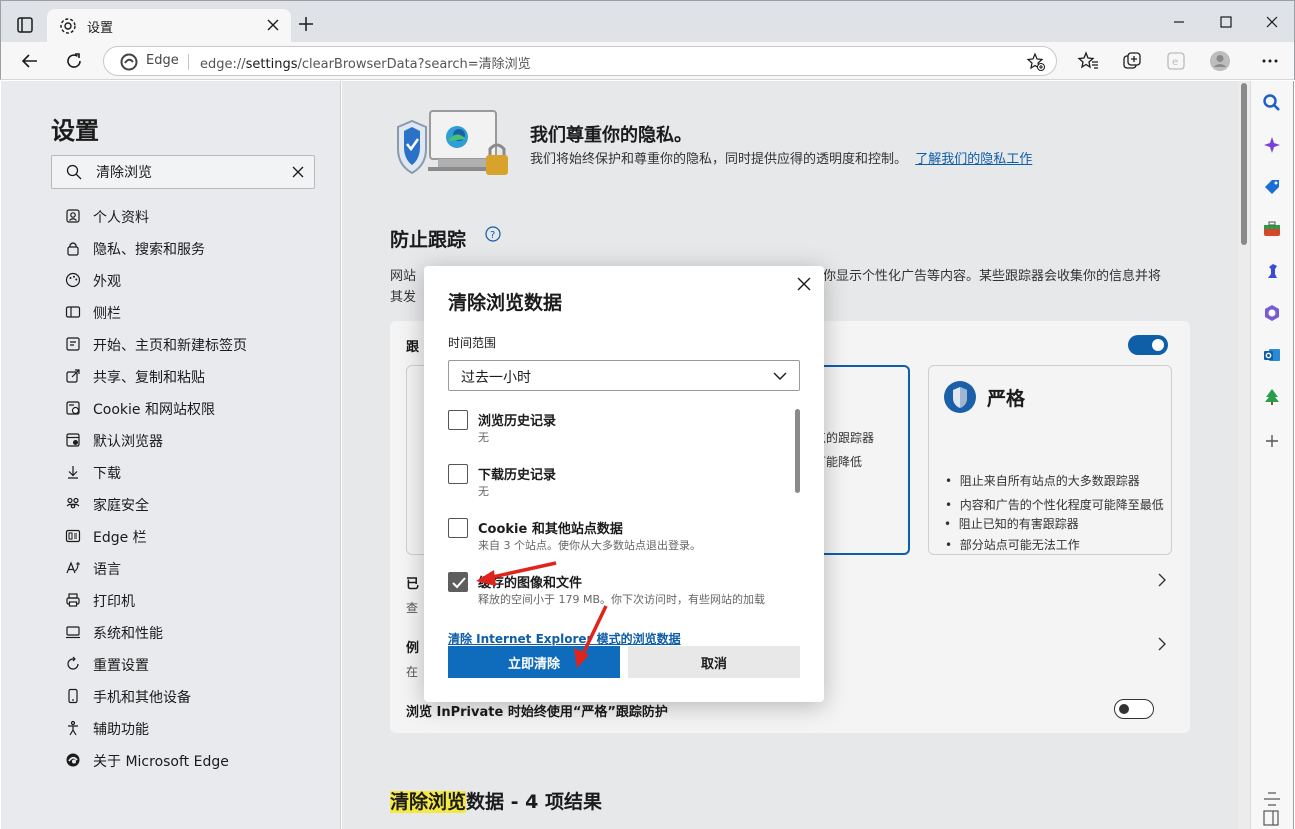 The image size is (1295, 829). Describe the element at coordinates (1272, 799) in the screenshot. I see `sidebar-settings-icon` at that location.